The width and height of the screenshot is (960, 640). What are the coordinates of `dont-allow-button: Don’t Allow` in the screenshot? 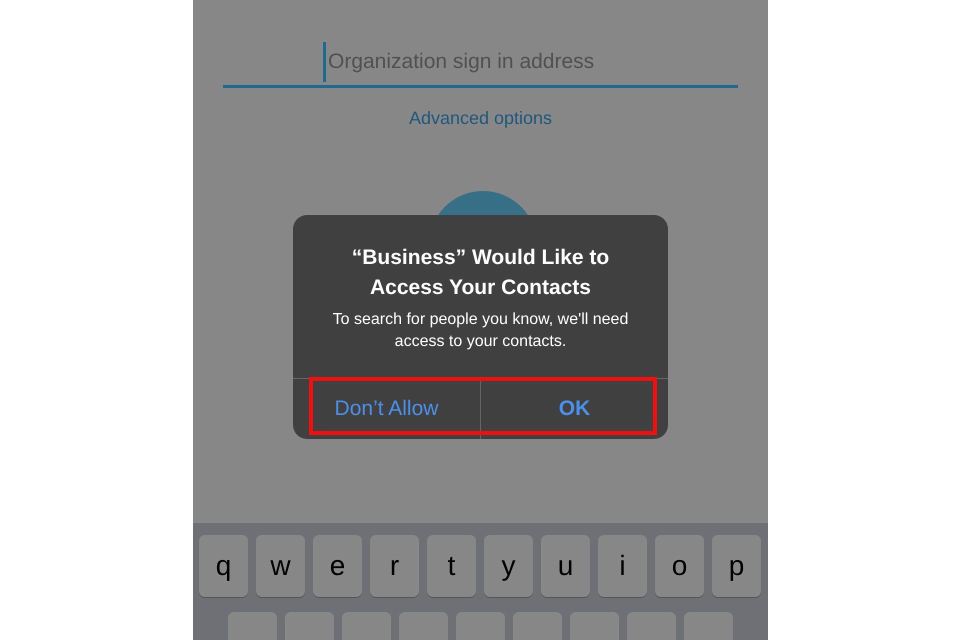 It's located at (386, 409).